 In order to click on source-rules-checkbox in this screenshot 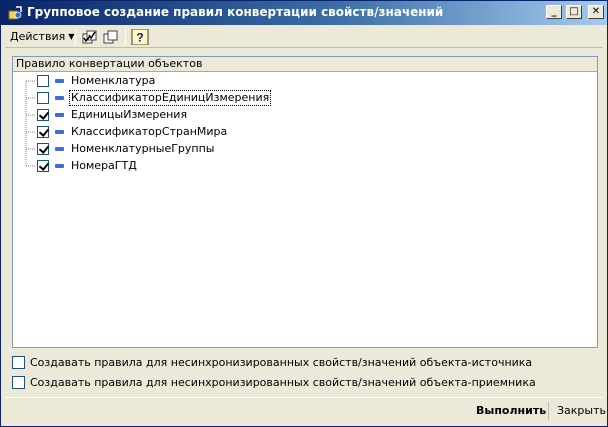, I will do `click(18, 362)`.